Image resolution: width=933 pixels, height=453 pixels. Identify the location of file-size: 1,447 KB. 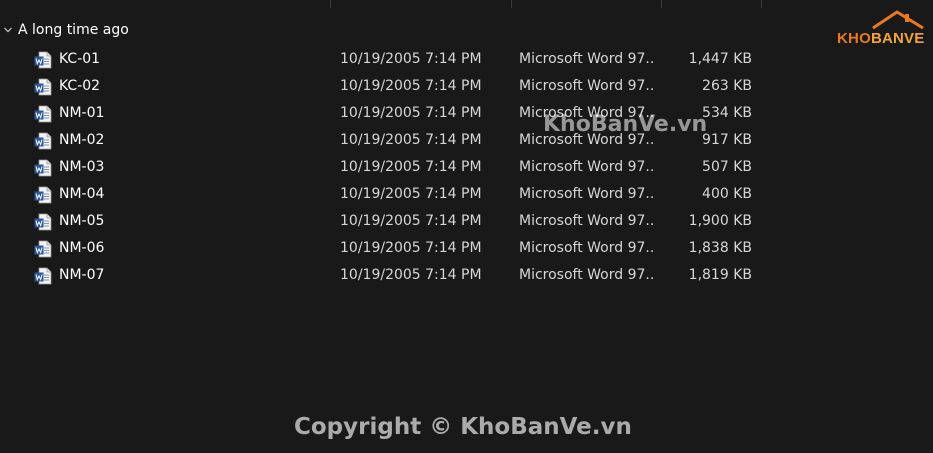
(720, 59).